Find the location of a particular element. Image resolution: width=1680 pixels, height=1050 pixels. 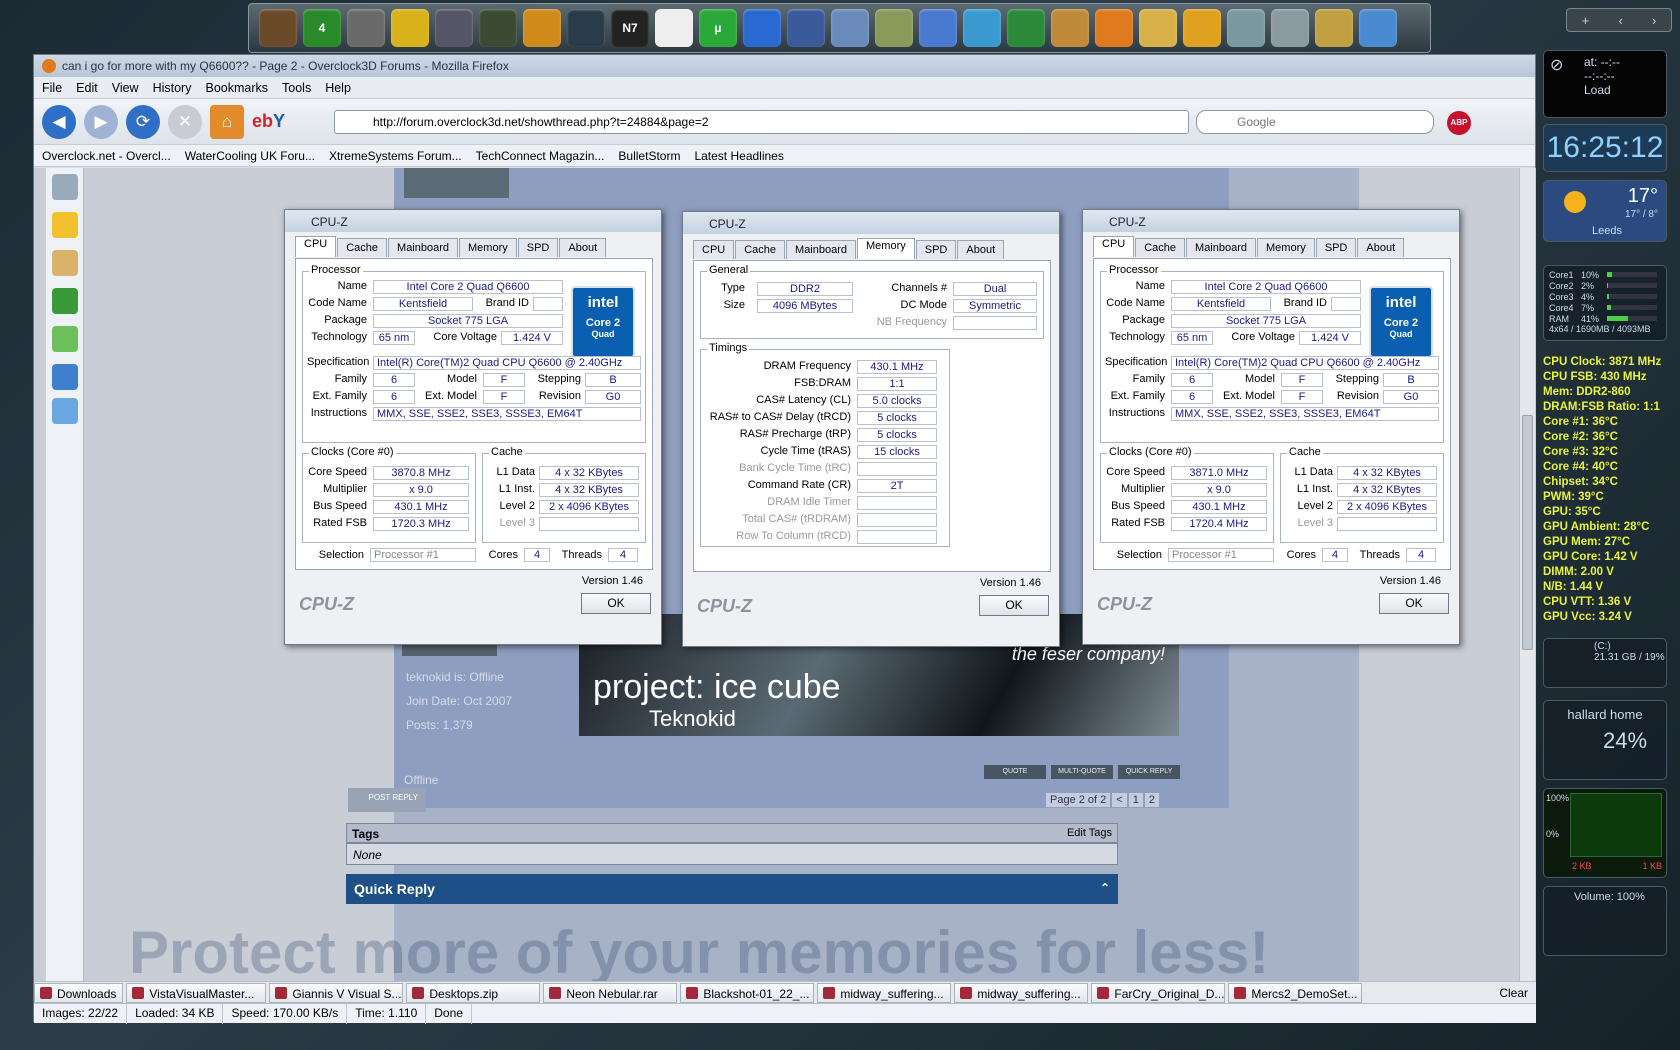

scrollbar is located at coordinates (1527, 574).